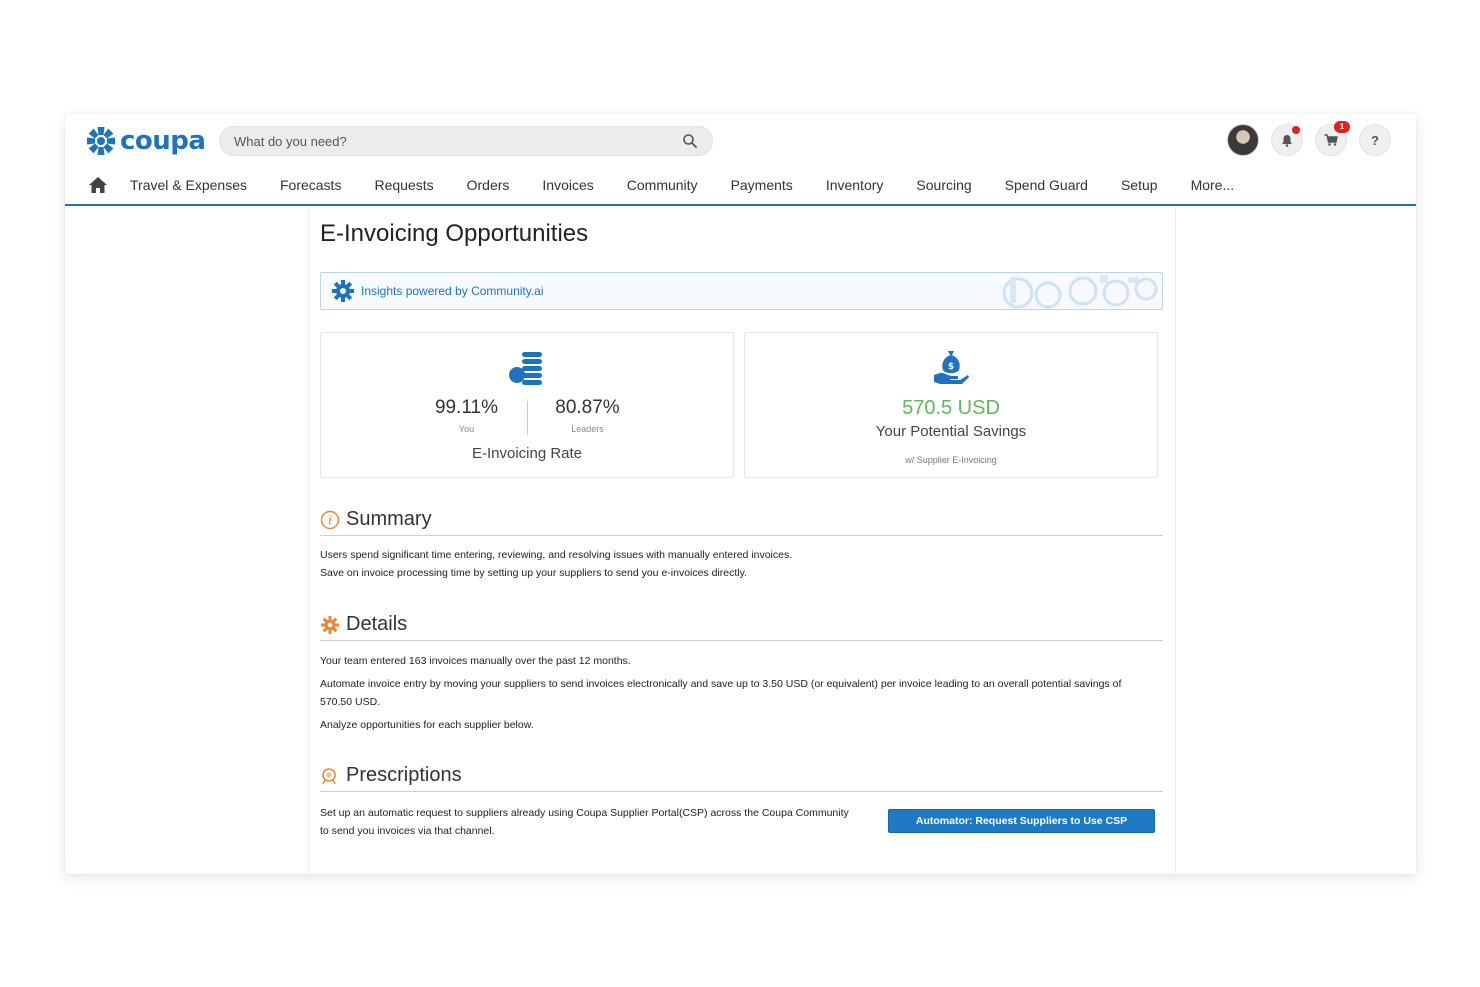  Describe the element at coordinates (1139, 185) in the screenshot. I see `nav-setup: Setup` at that location.